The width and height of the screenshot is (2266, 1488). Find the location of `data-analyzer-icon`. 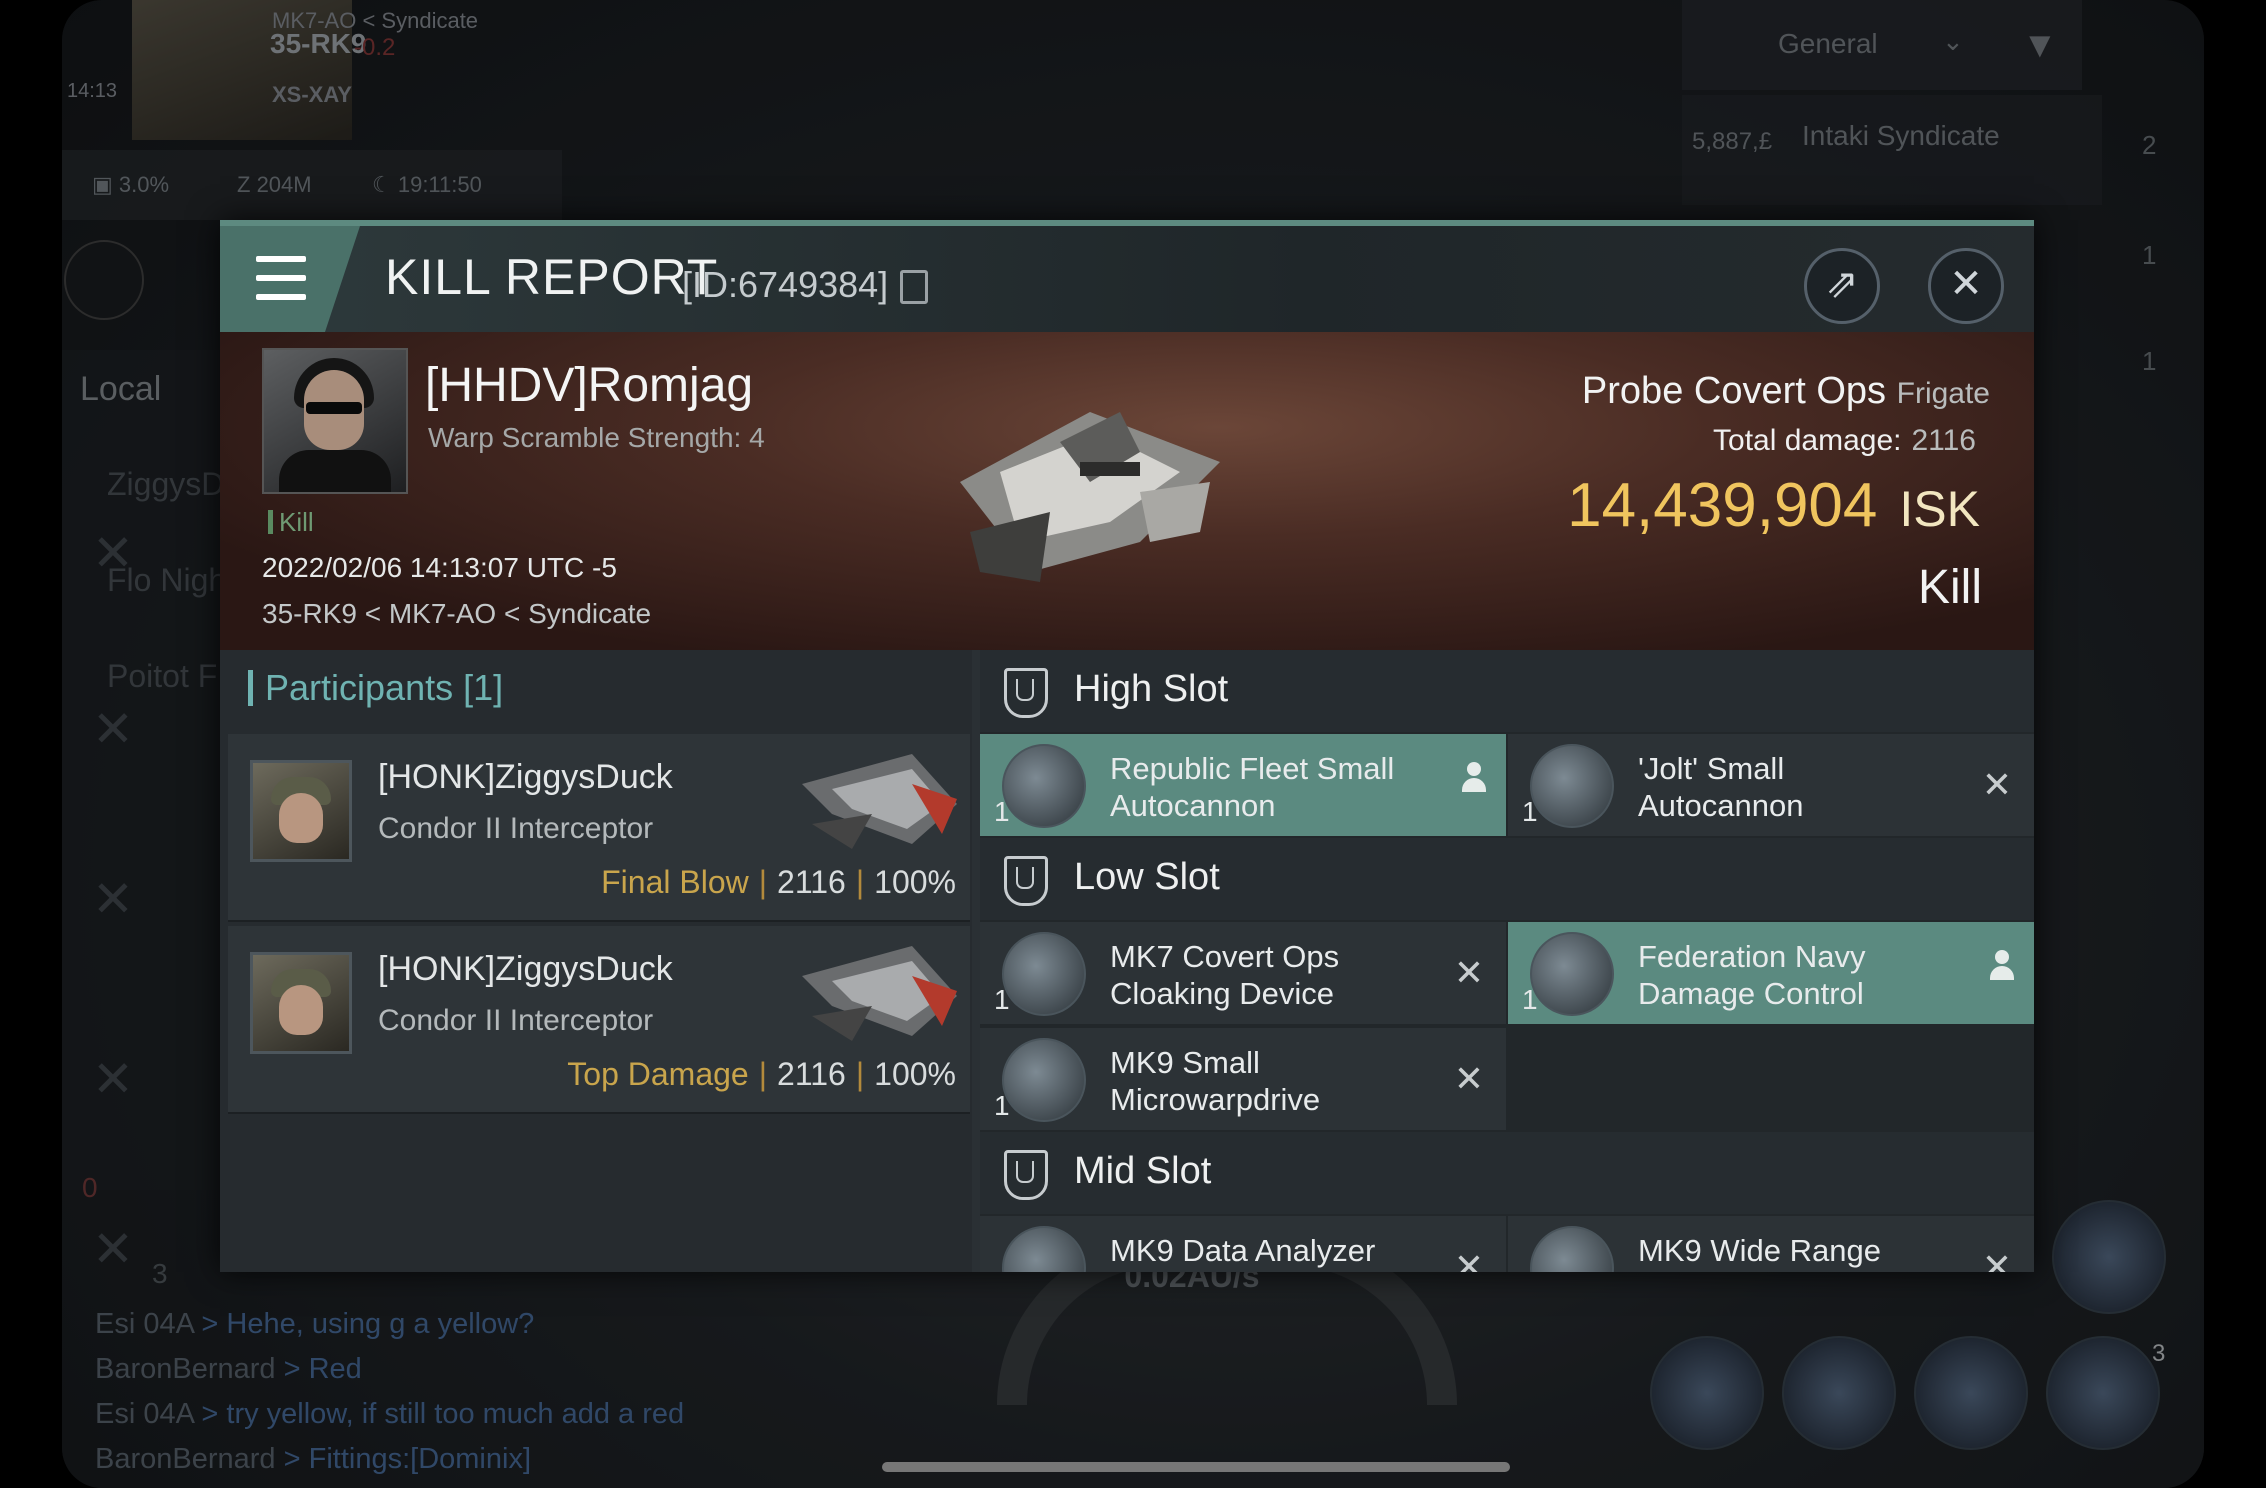

data-analyzer-icon is located at coordinates (1044, 1249).